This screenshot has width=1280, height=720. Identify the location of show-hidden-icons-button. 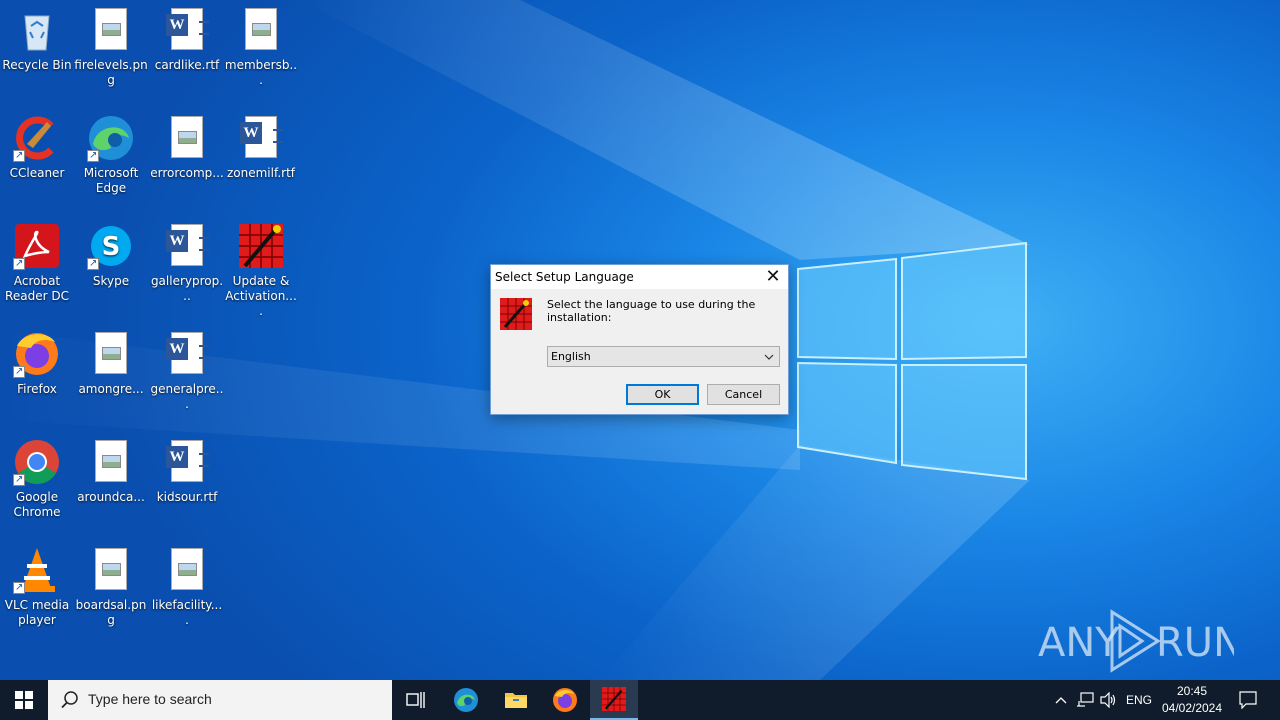
(1061, 700).